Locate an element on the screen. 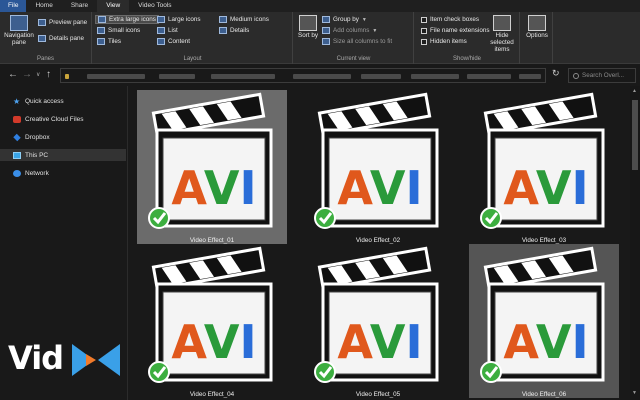 This screenshot has width=640, height=400. nav-item-quick-access: ★ Quick access is located at coordinates (63, 101).